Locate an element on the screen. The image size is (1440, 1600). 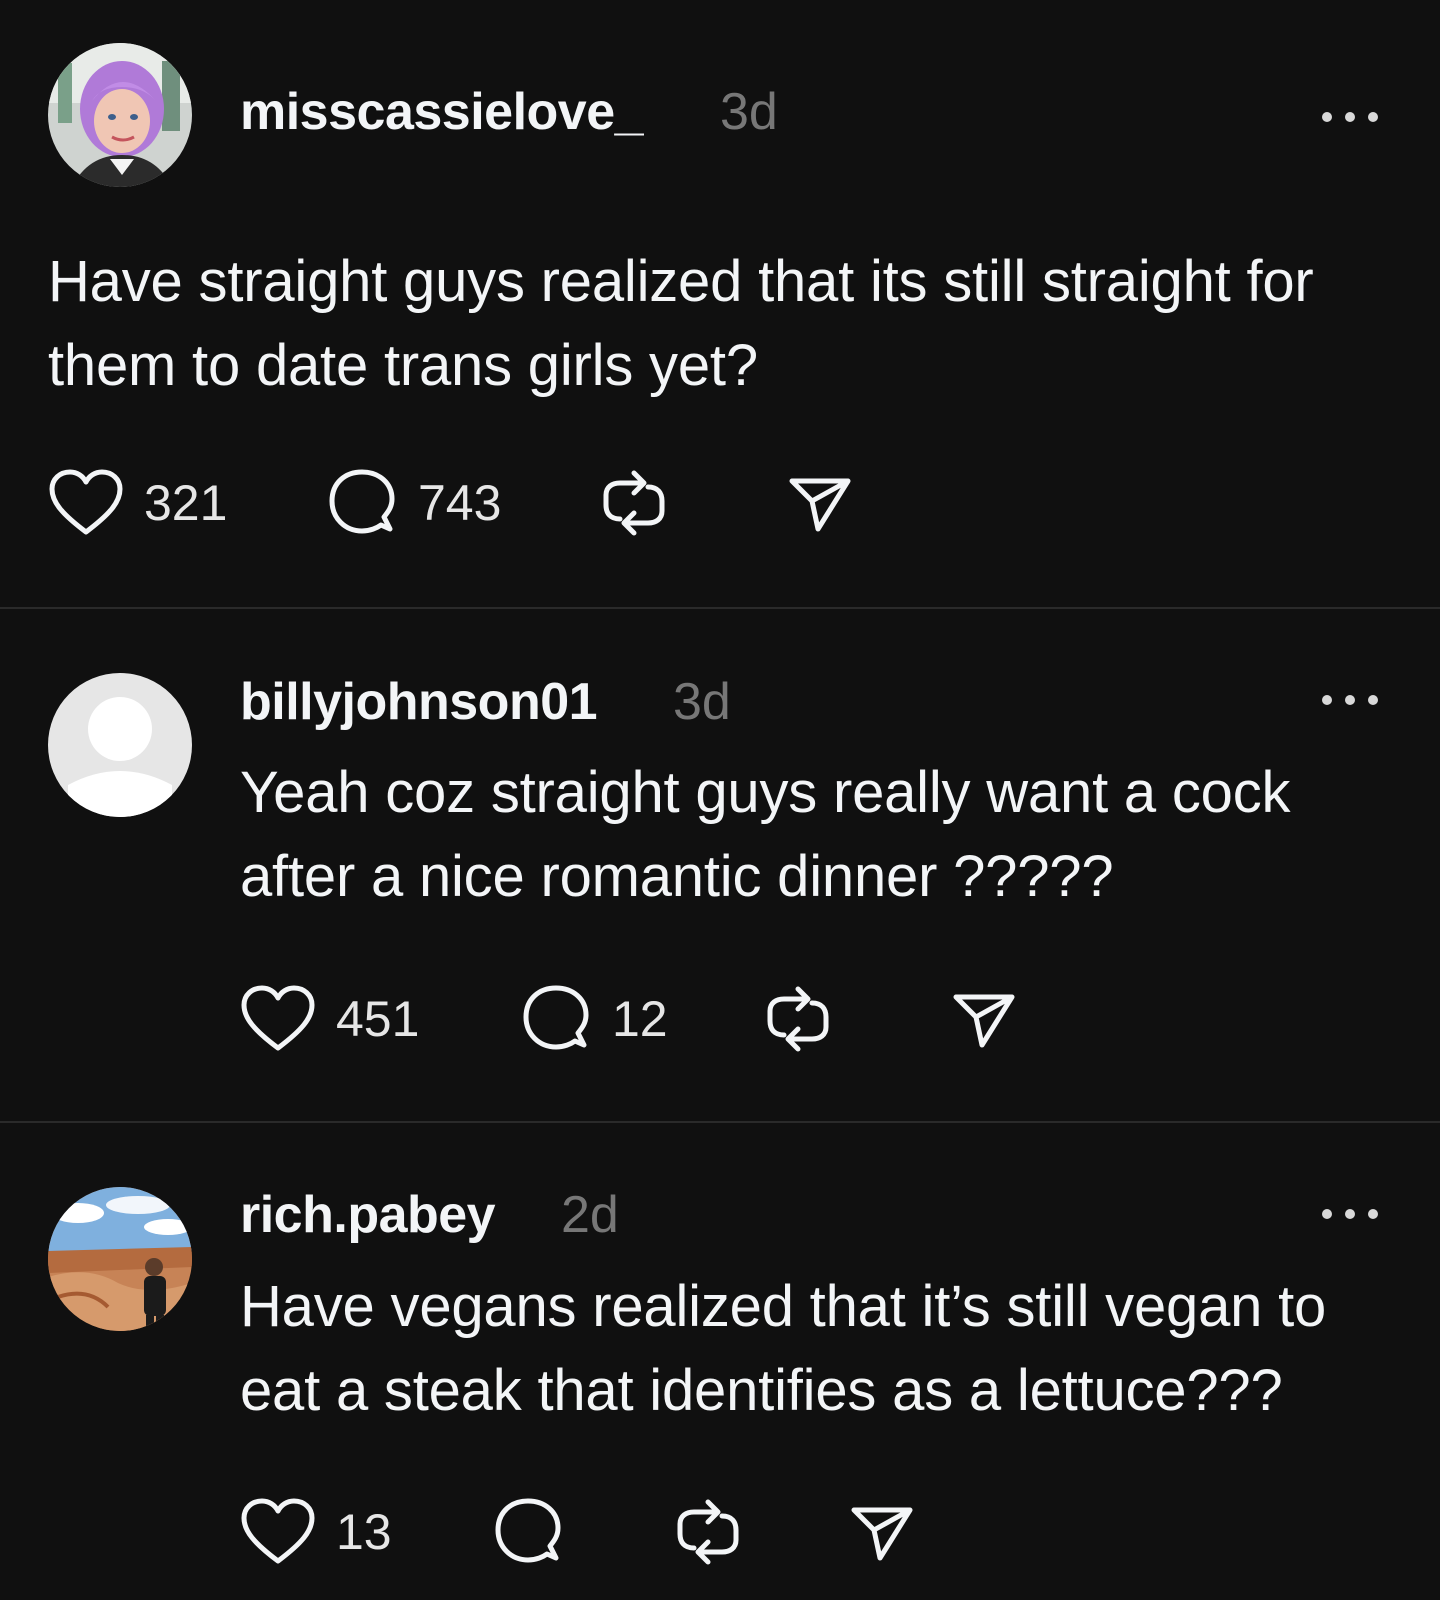
like-button: 13 is located at coordinates (316, 1532).